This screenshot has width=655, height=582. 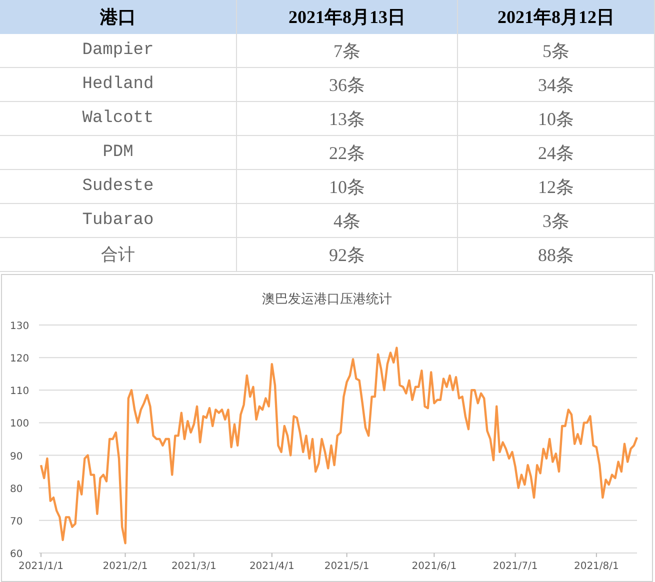 I want to click on axis-label: 2021/7/1, so click(x=515, y=566).